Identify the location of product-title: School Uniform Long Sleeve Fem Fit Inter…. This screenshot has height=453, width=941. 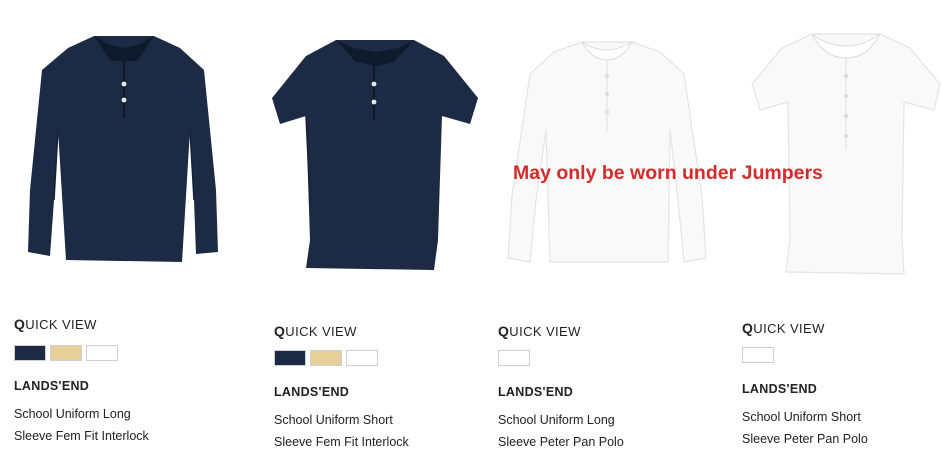
(119, 425).